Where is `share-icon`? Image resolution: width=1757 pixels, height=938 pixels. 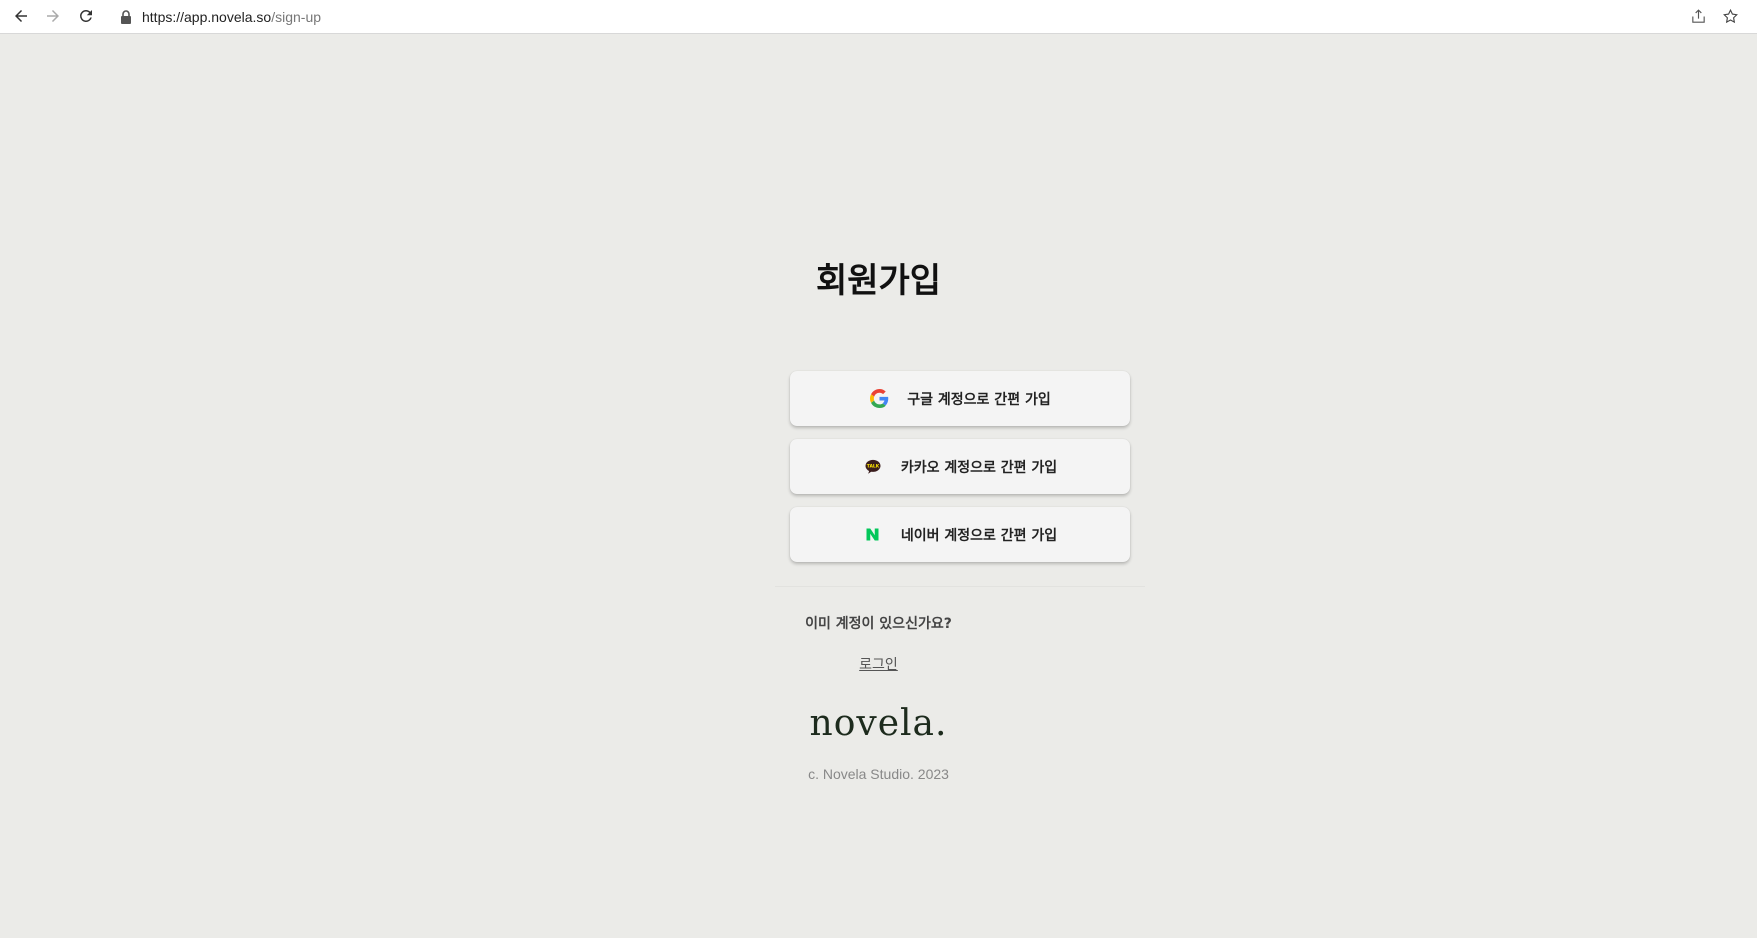
share-icon is located at coordinates (1698, 15).